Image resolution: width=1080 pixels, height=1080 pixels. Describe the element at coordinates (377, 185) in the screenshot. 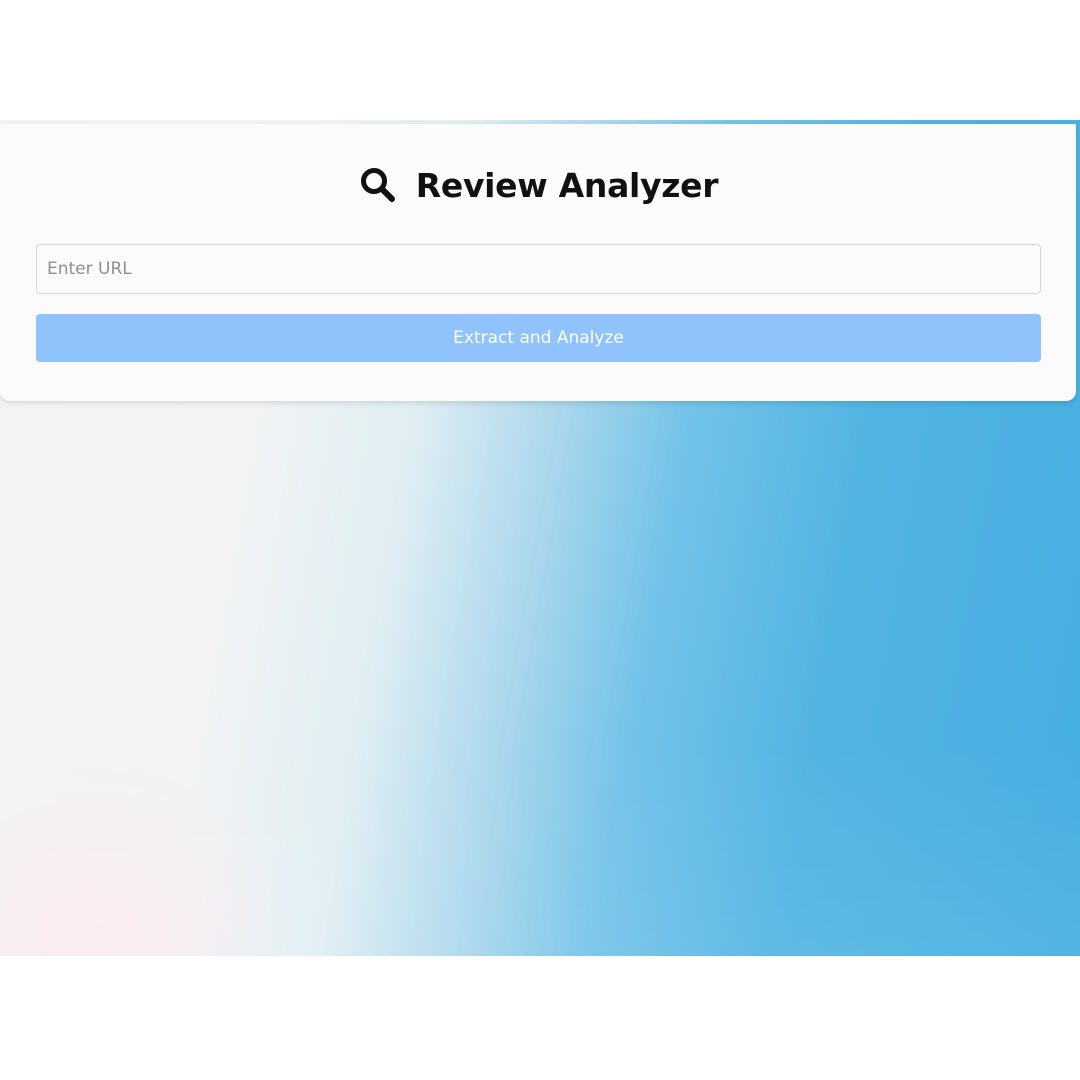

I see `search-icon` at that location.